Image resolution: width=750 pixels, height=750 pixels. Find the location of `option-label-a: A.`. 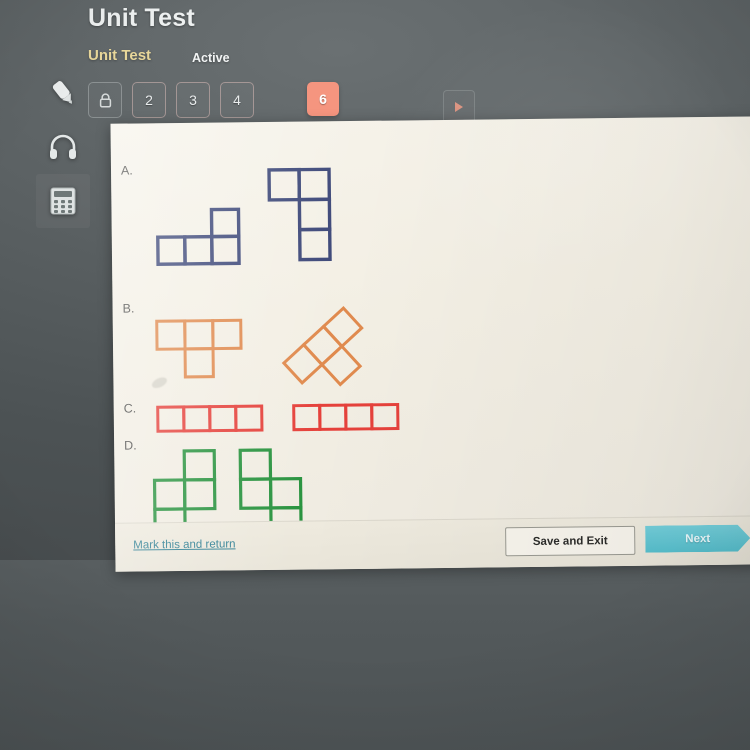

option-label-a: A. is located at coordinates (126, 170).